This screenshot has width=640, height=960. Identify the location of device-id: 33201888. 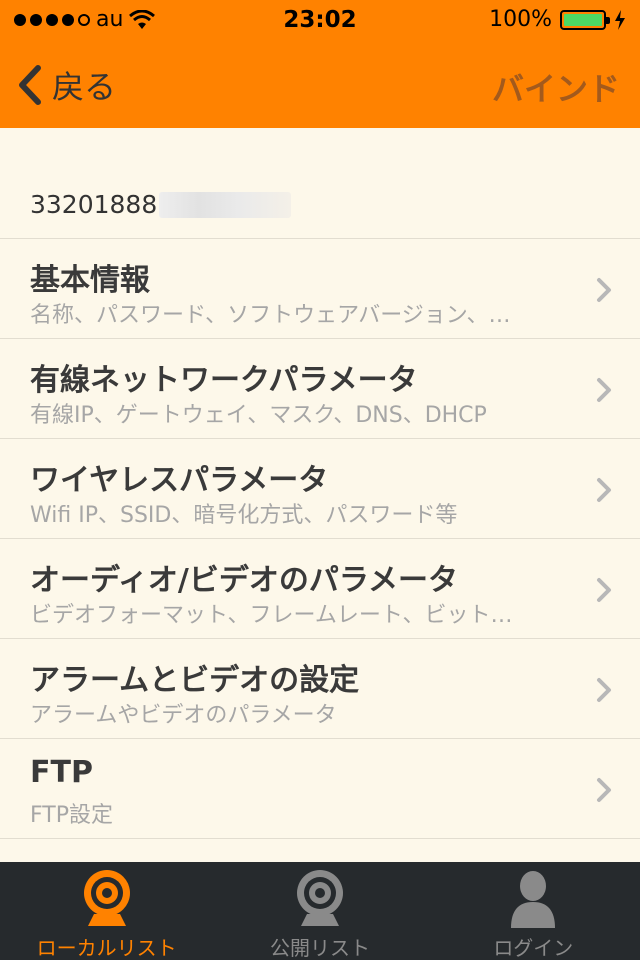
(161, 204).